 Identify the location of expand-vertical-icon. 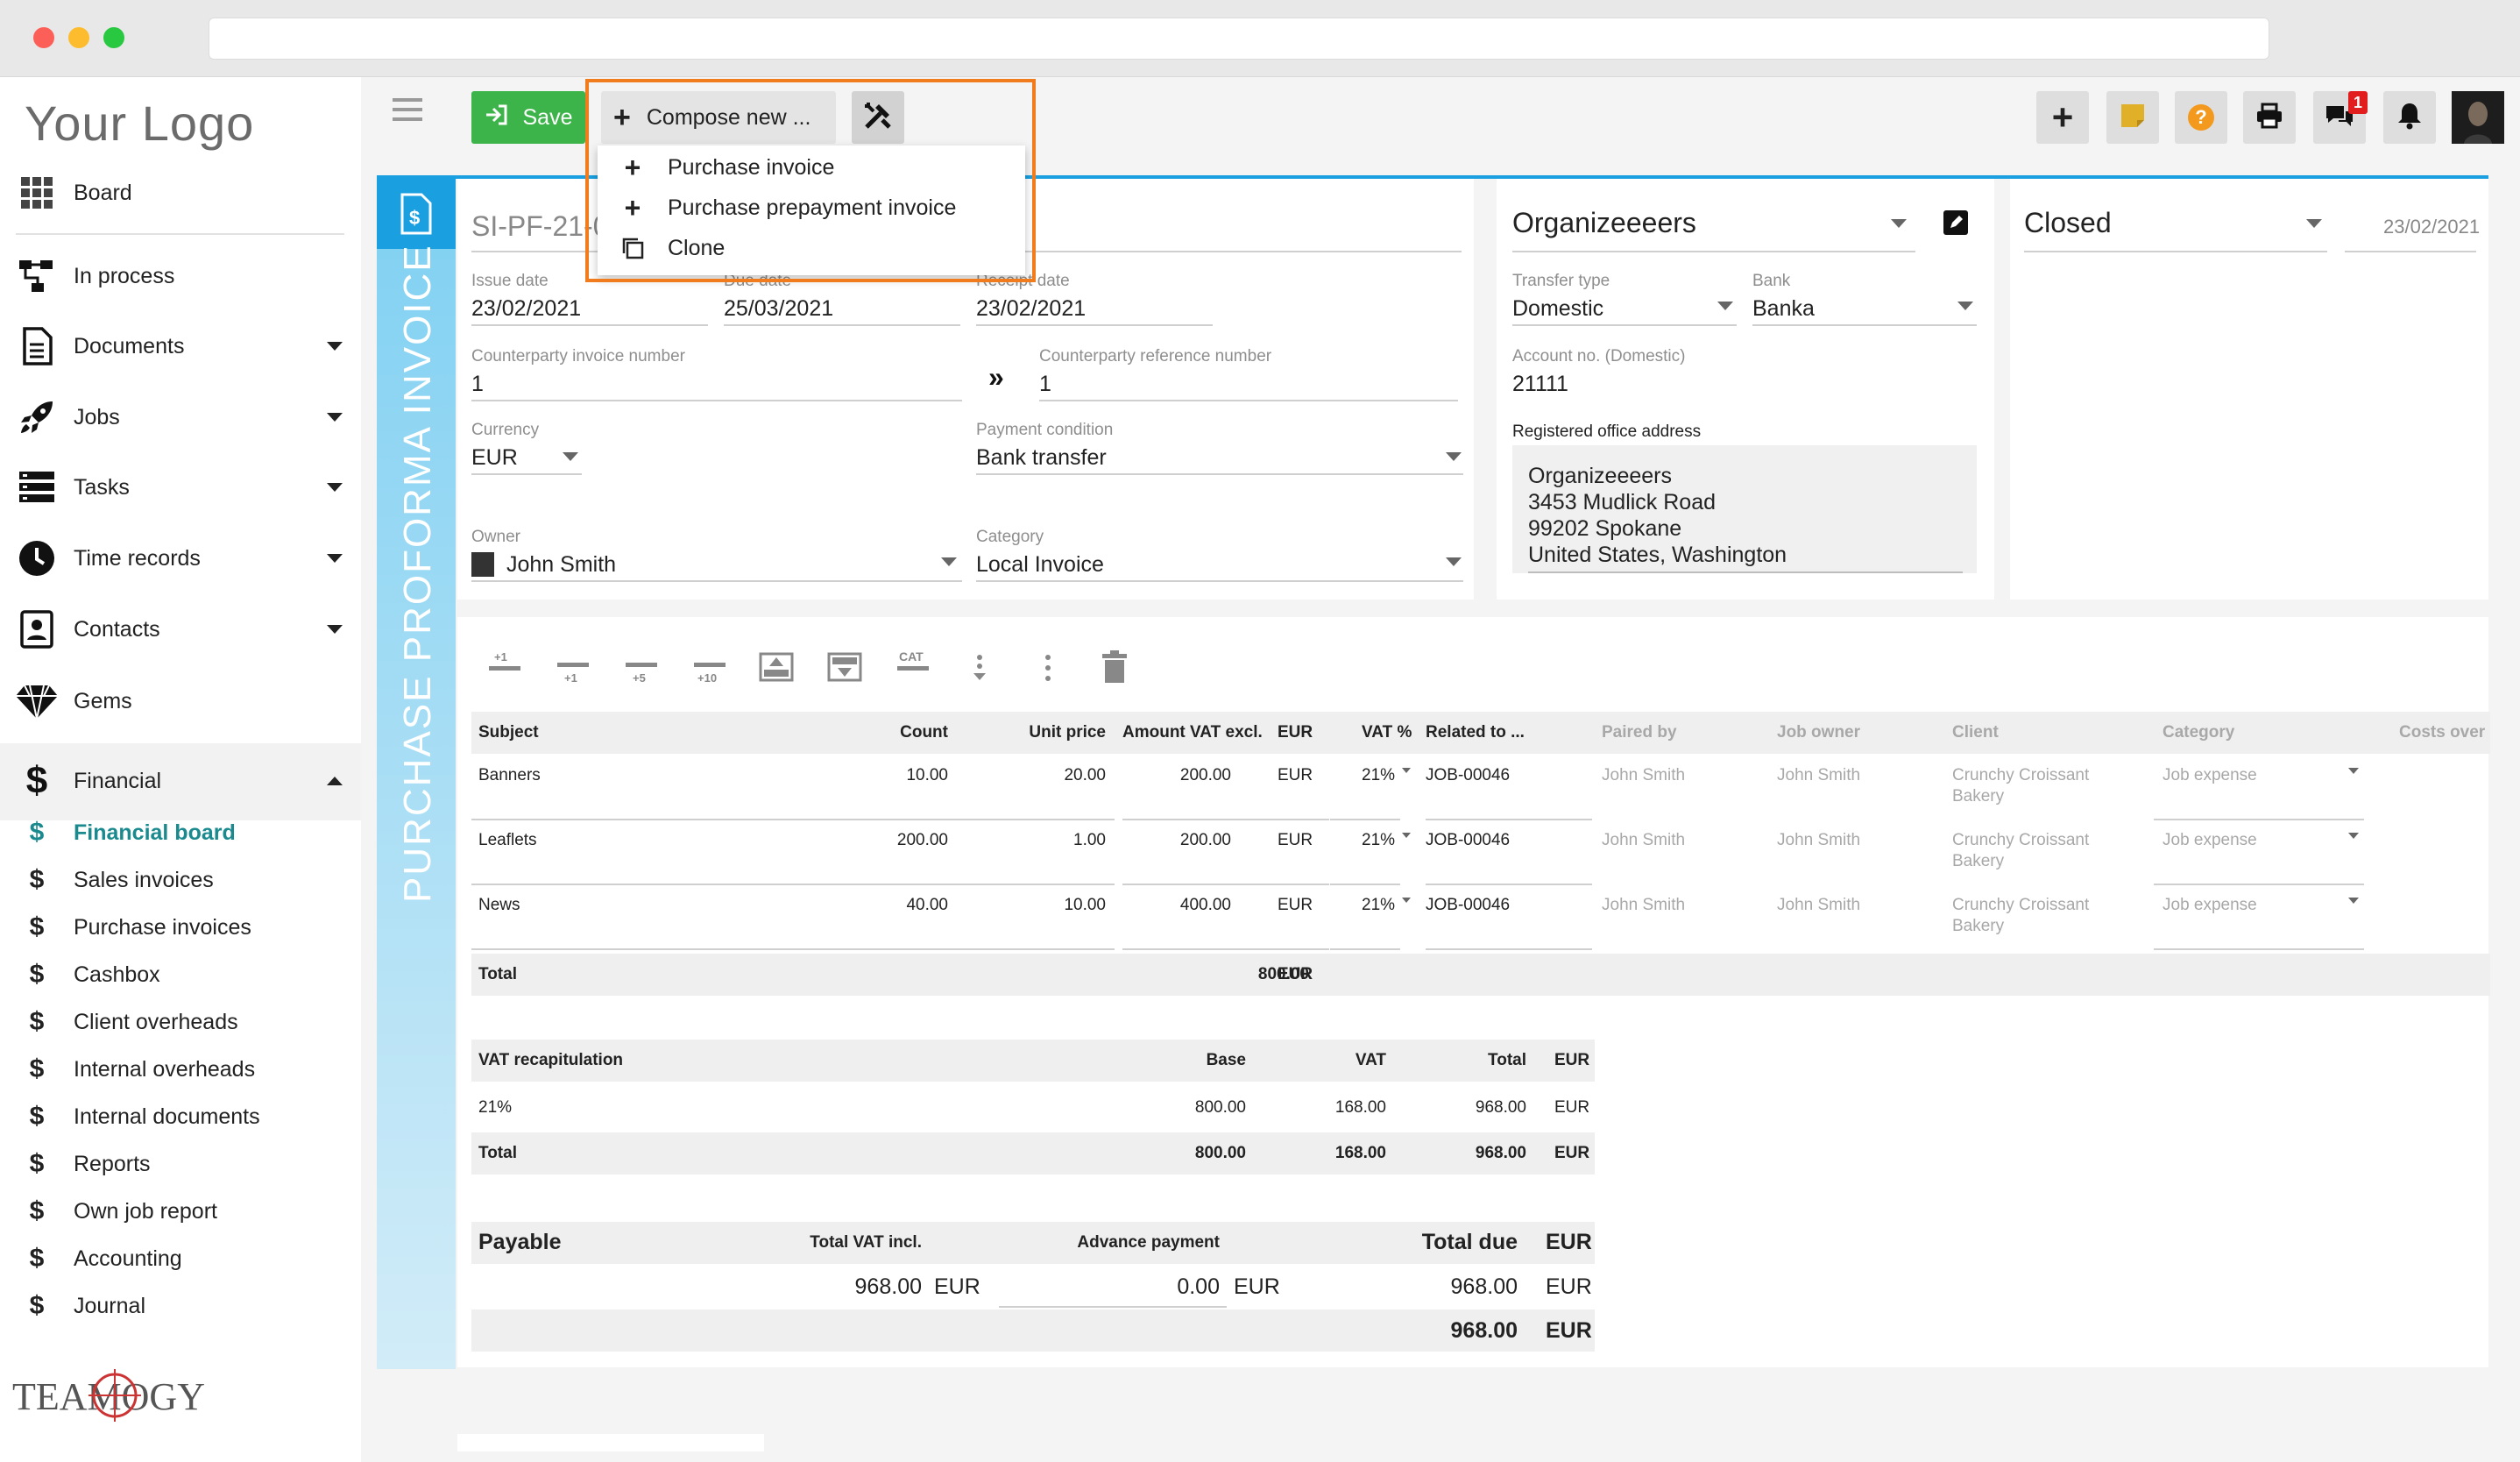
(979, 670).